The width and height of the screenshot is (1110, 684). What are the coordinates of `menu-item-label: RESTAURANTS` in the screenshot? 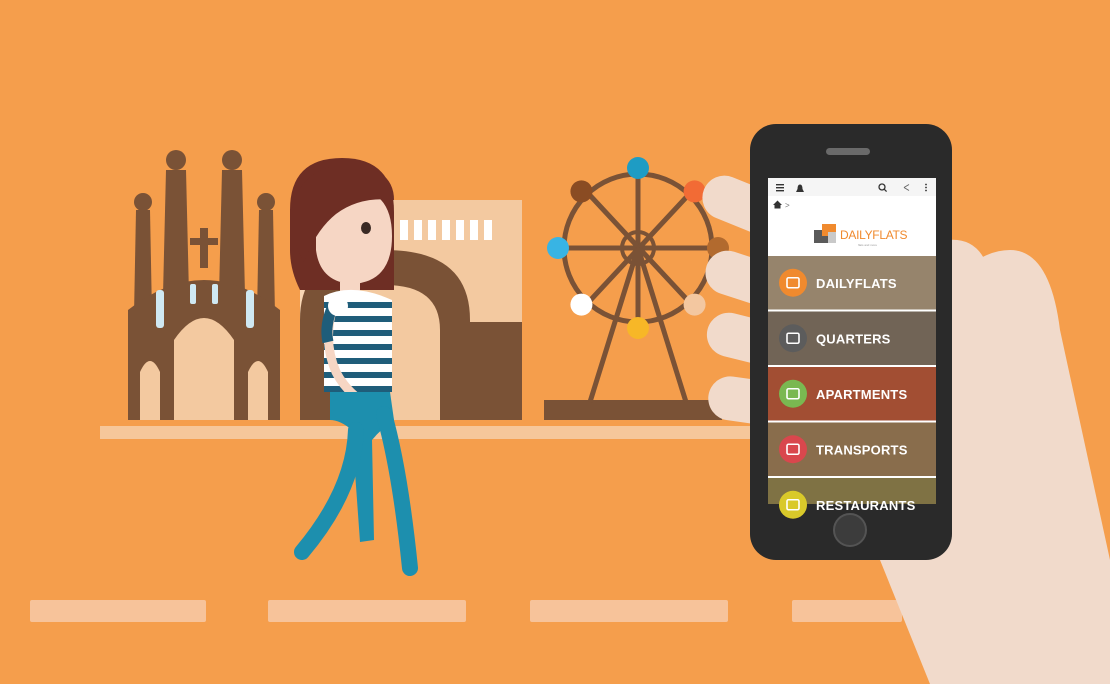 It's located at (866, 505).